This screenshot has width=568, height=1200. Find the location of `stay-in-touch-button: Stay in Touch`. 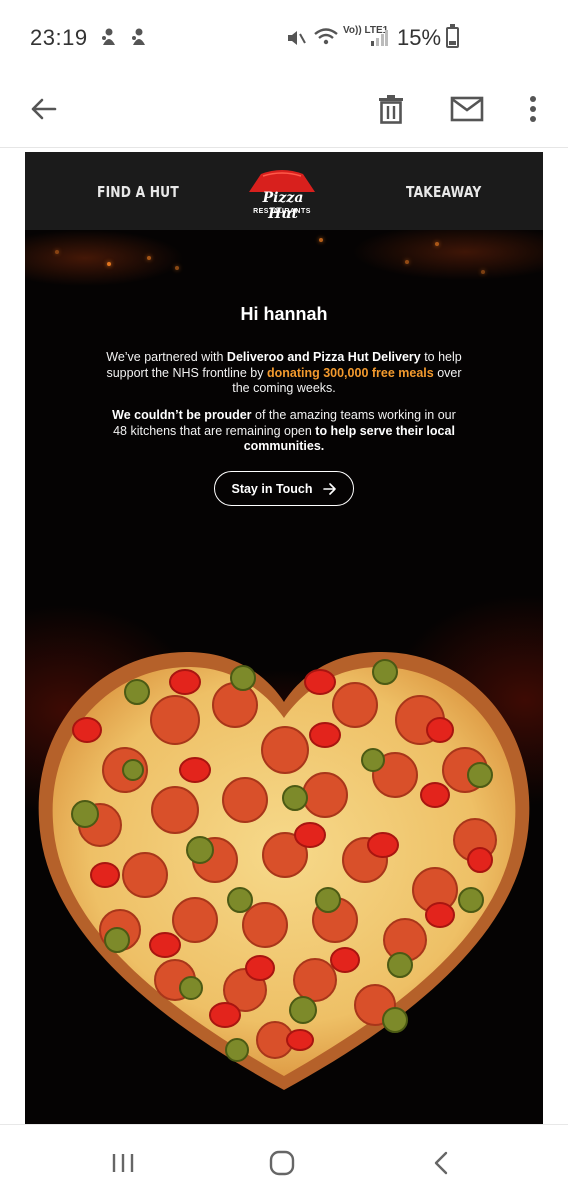

stay-in-touch-button: Stay in Touch is located at coordinates (284, 488).